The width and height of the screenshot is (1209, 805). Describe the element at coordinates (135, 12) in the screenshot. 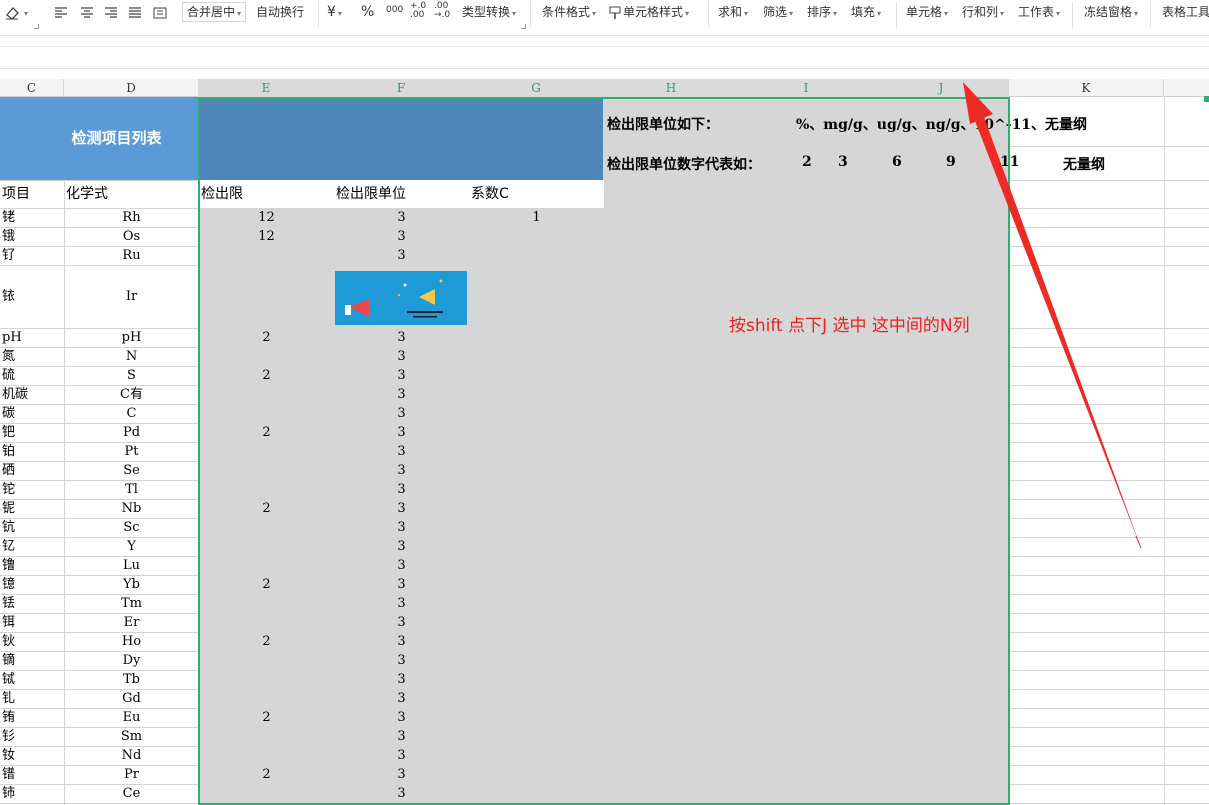

I see `justify-button` at that location.